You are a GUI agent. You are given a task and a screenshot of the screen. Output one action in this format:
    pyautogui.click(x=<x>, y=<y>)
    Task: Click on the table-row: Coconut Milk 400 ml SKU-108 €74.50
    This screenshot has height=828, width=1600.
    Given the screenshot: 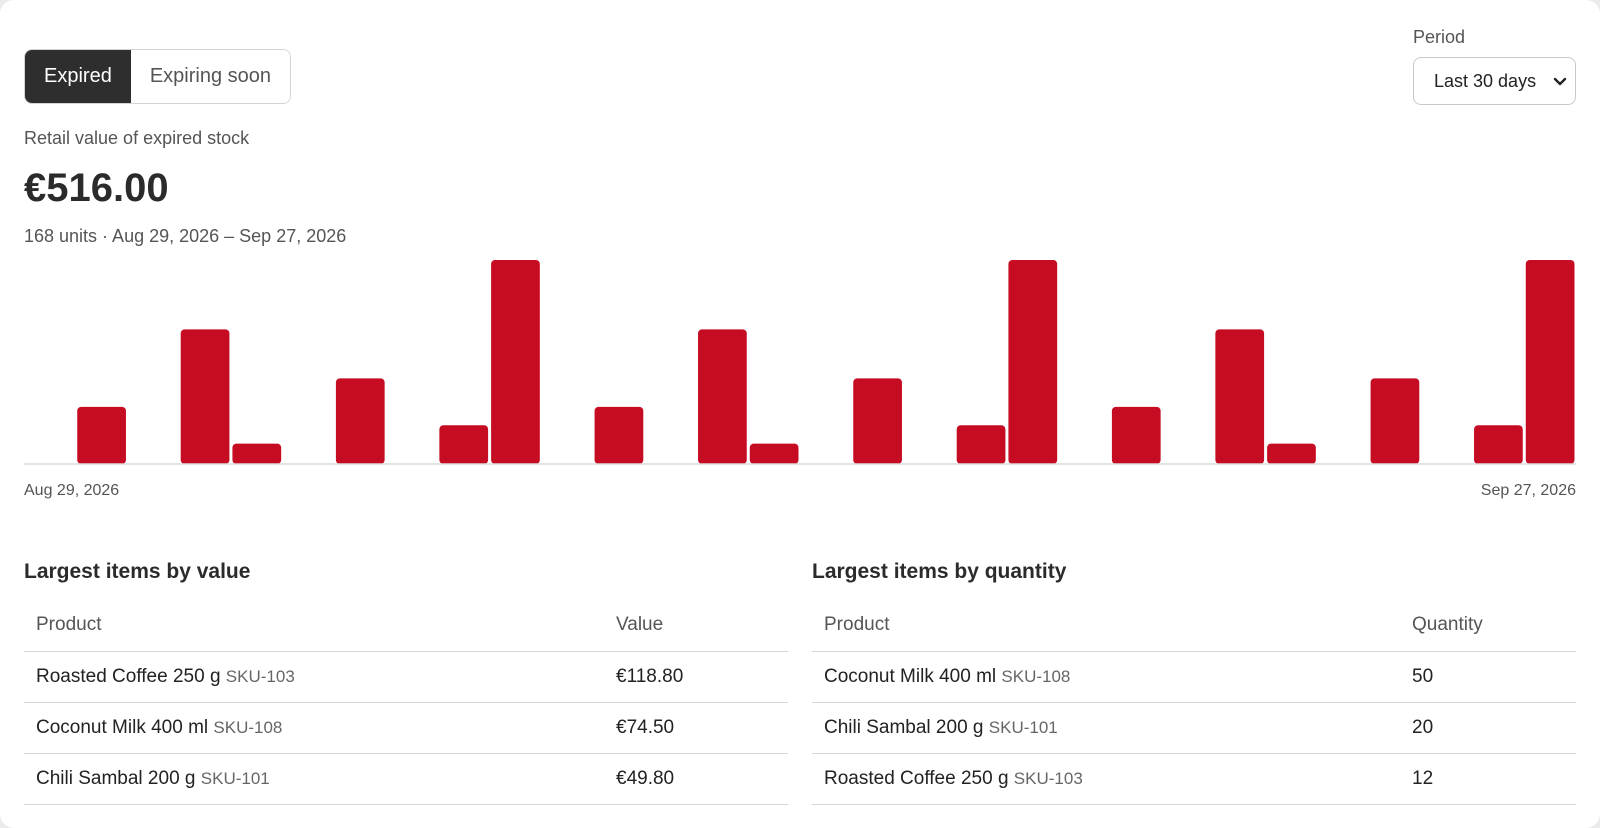 What is the action you would take?
    pyautogui.click(x=406, y=728)
    